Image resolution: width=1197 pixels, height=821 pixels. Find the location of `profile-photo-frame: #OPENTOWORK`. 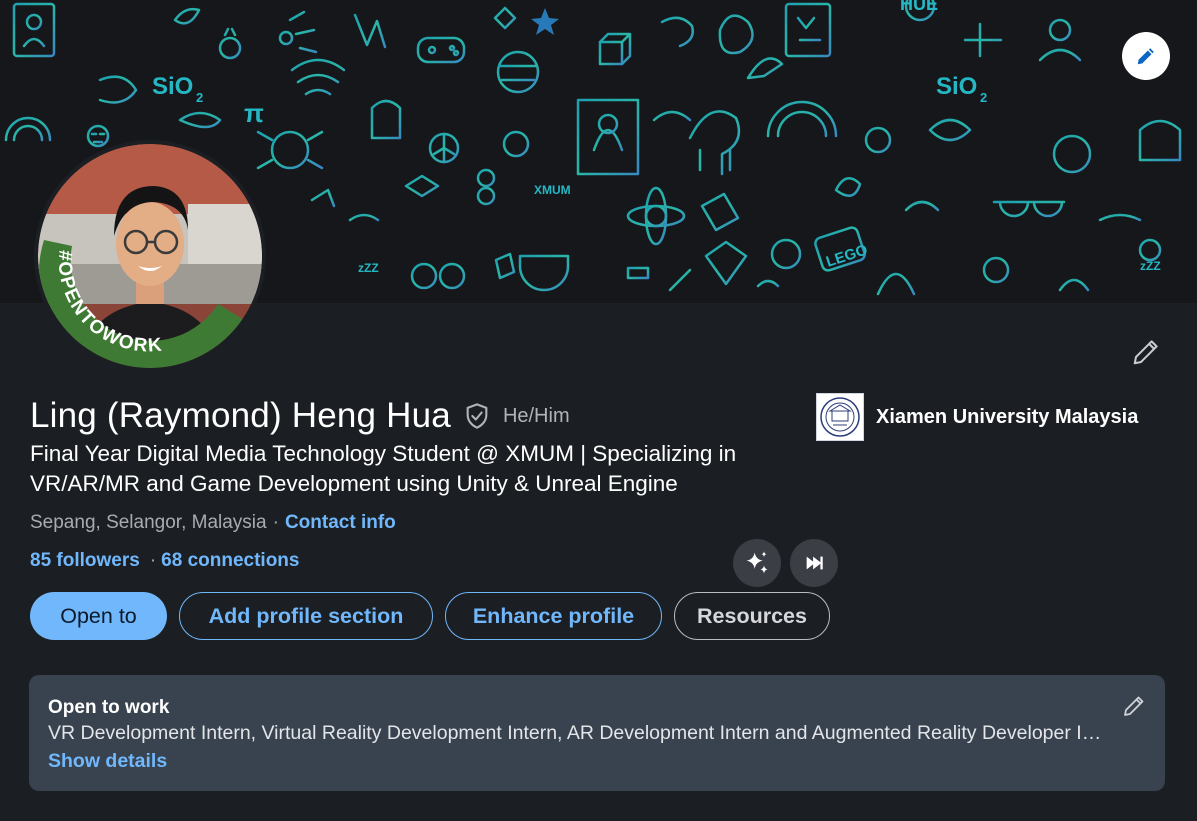

profile-photo-frame: #OPENTOWORK is located at coordinates (150, 256).